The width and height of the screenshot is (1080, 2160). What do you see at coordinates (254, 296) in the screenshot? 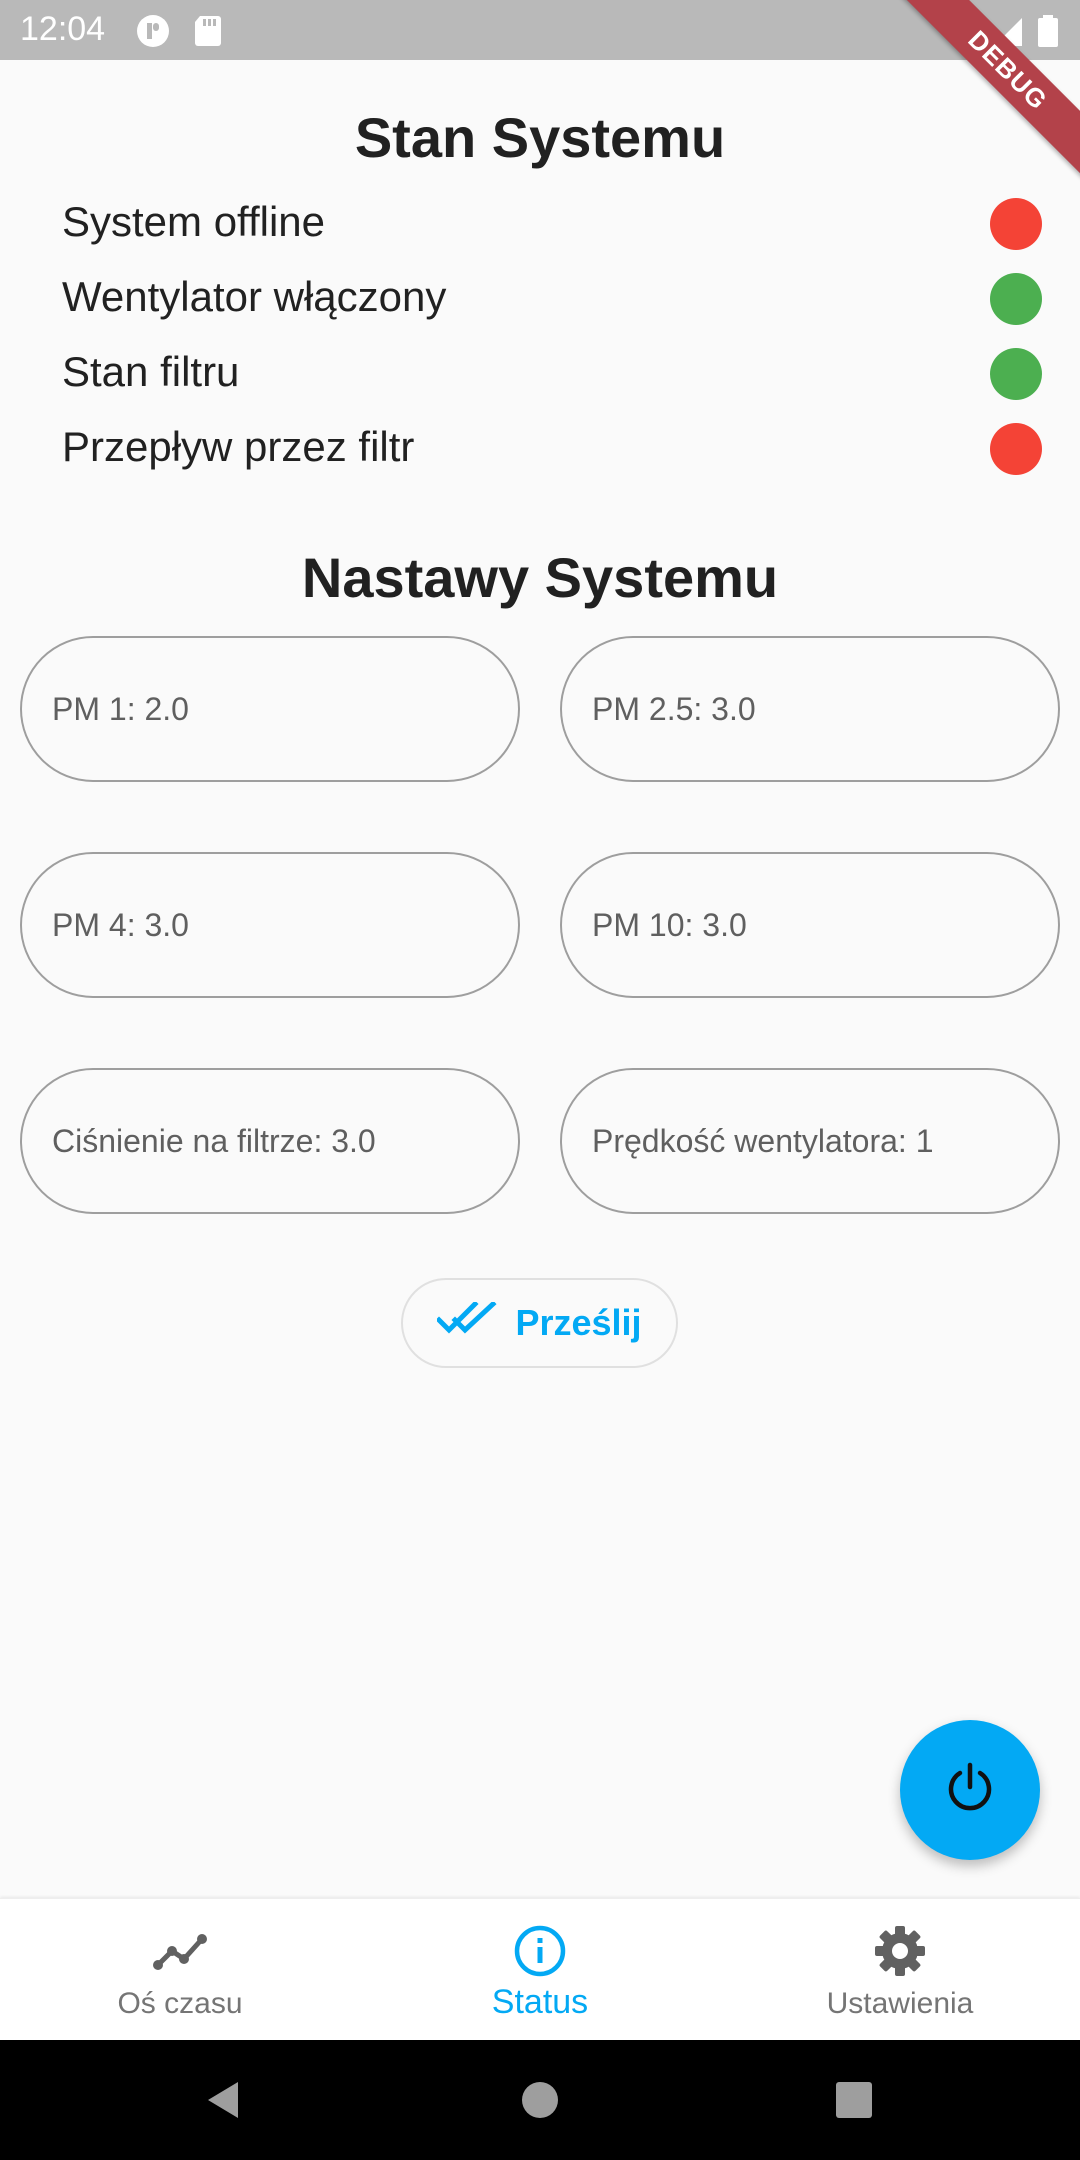
I see `status-item-label: Wentylator włączony` at bounding box center [254, 296].